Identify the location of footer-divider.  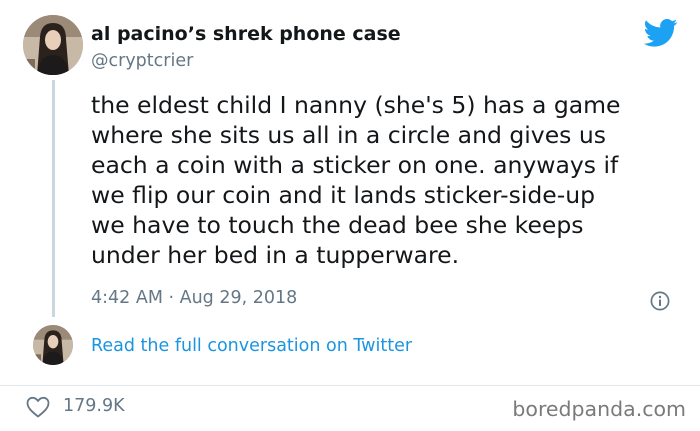
(350, 385).